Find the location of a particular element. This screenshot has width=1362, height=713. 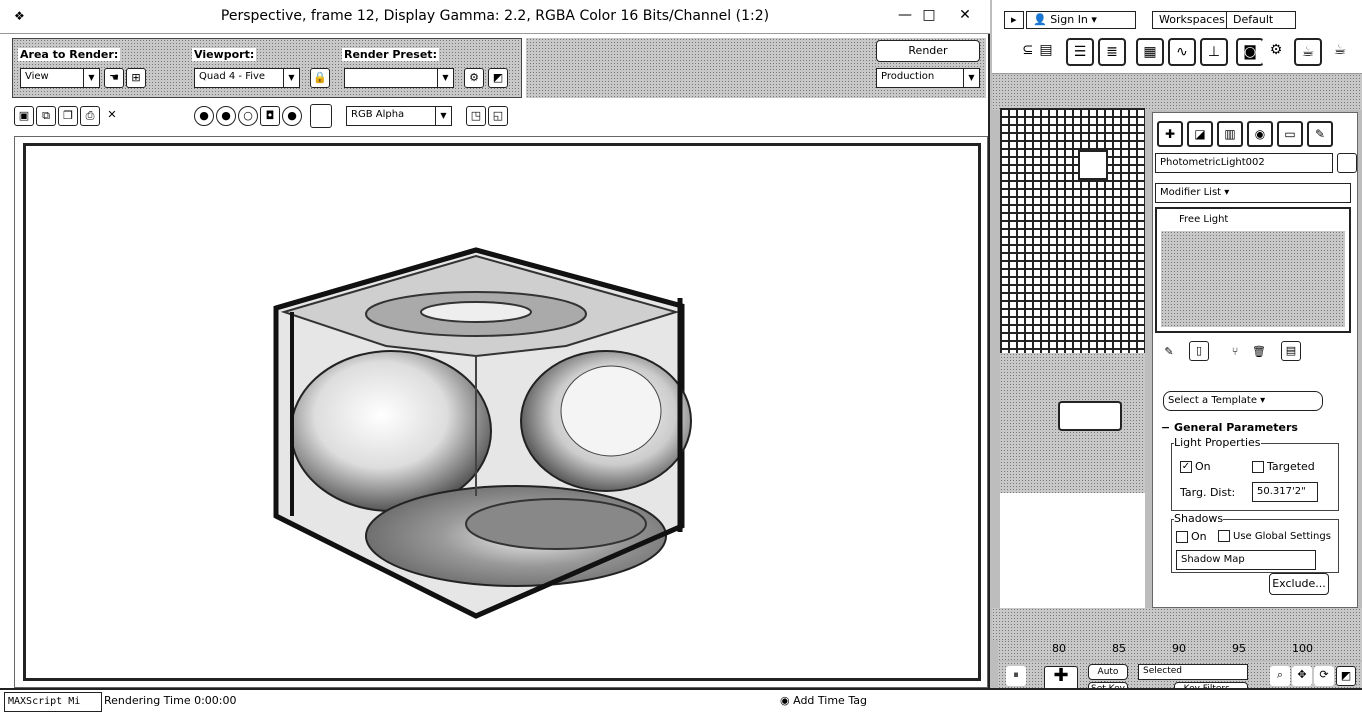

scene-explorer-icon: ☰ is located at coordinates (1080, 52).